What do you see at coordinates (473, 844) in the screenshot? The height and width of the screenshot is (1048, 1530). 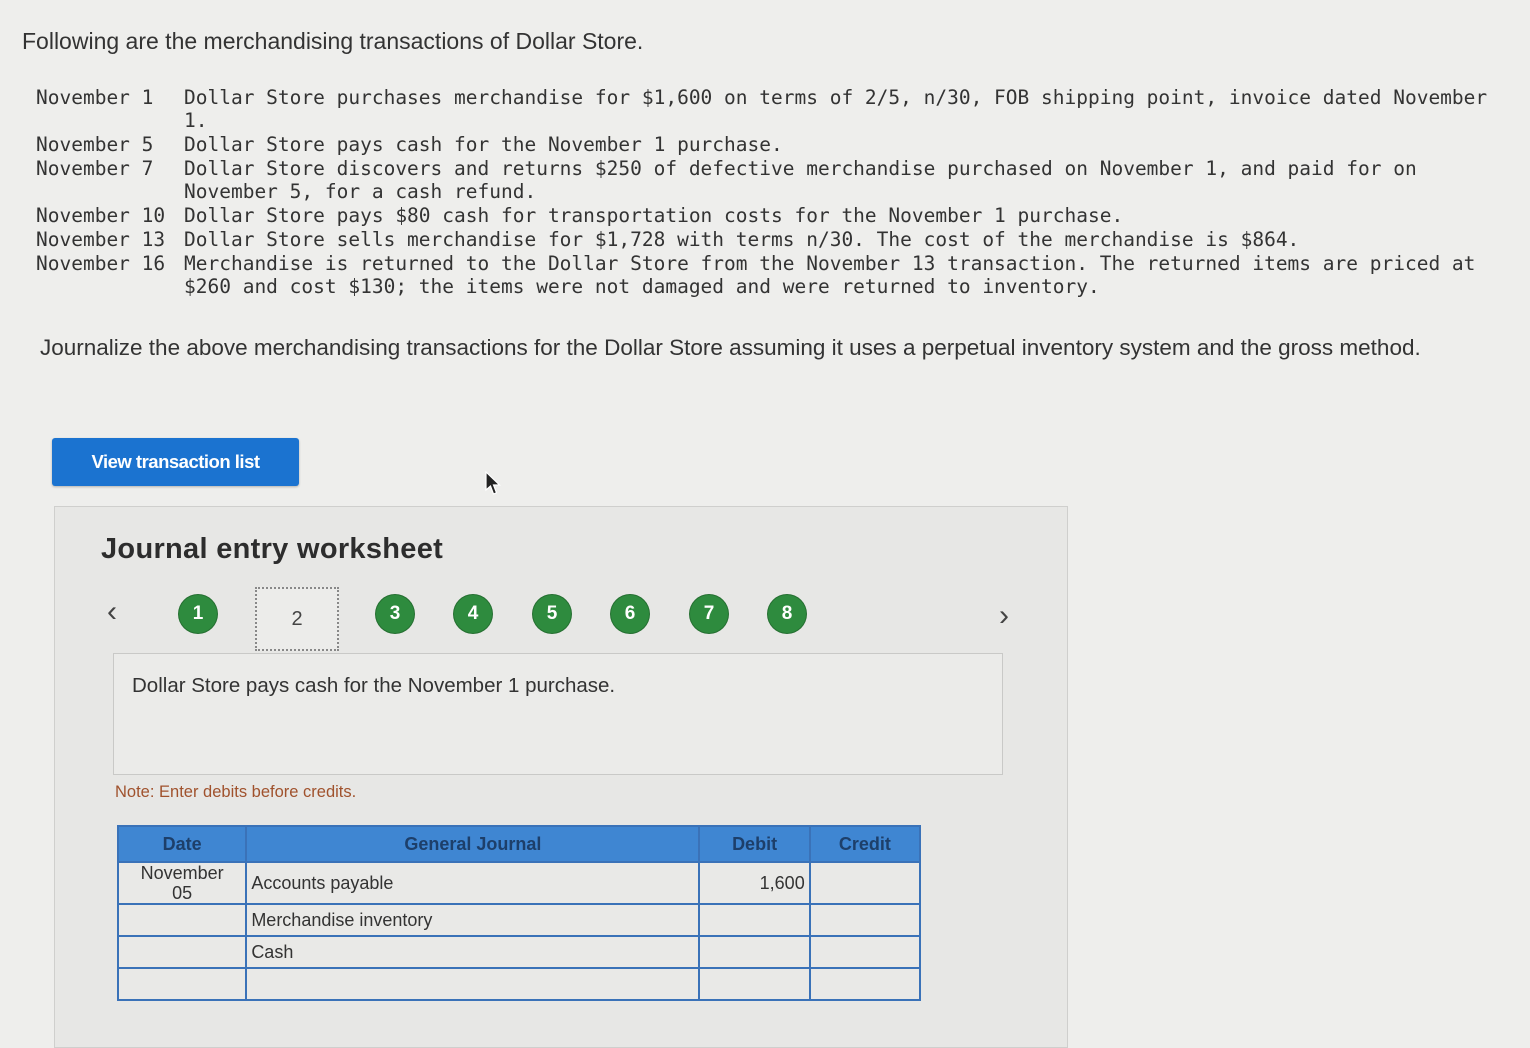 I see `column-header-general-journal: General Journal` at bounding box center [473, 844].